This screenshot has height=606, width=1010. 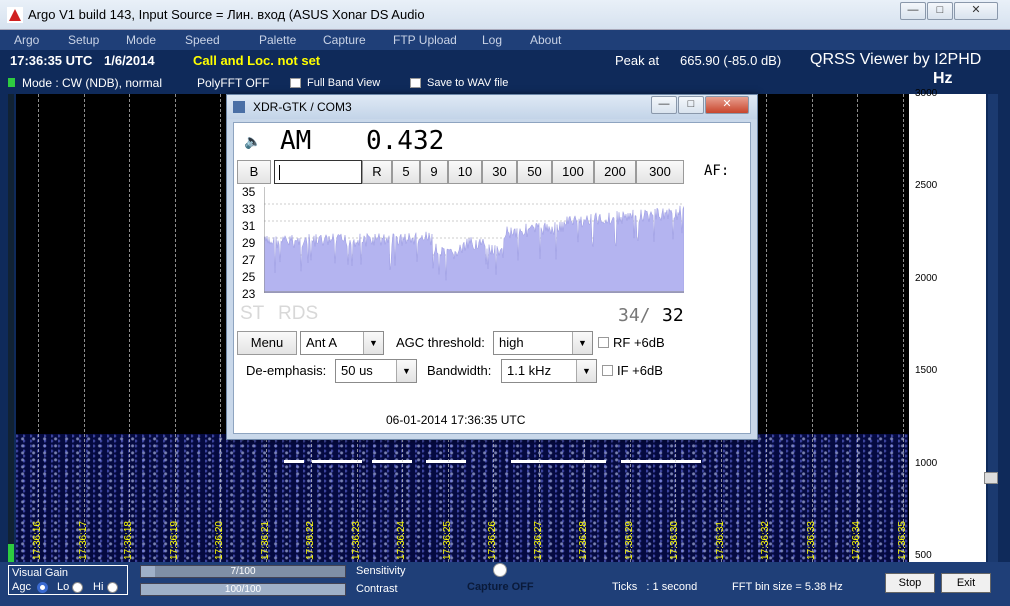 What do you see at coordinates (141, 40) in the screenshot?
I see `menu-mode: Mode` at bounding box center [141, 40].